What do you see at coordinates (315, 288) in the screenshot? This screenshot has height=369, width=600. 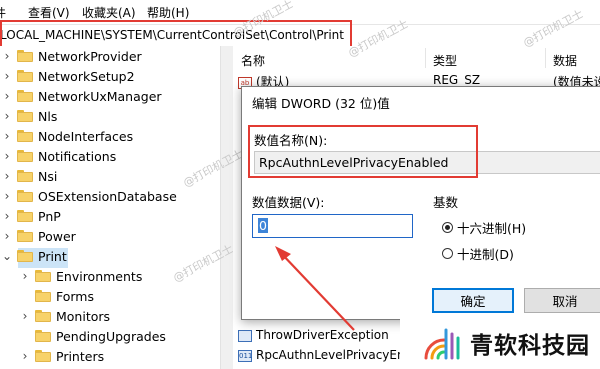 I see `annotation-arrow` at bounding box center [315, 288].